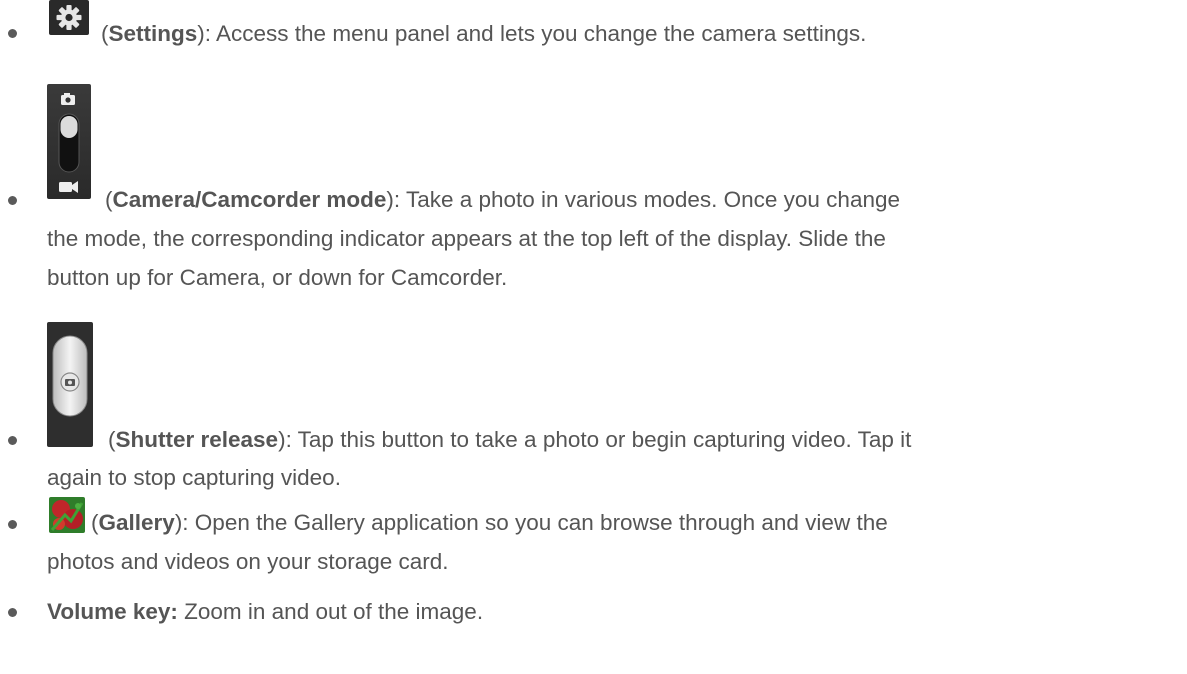  What do you see at coordinates (67, 515) in the screenshot?
I see `gallery-thumbnail-icon` at bounding box center [67, 515].